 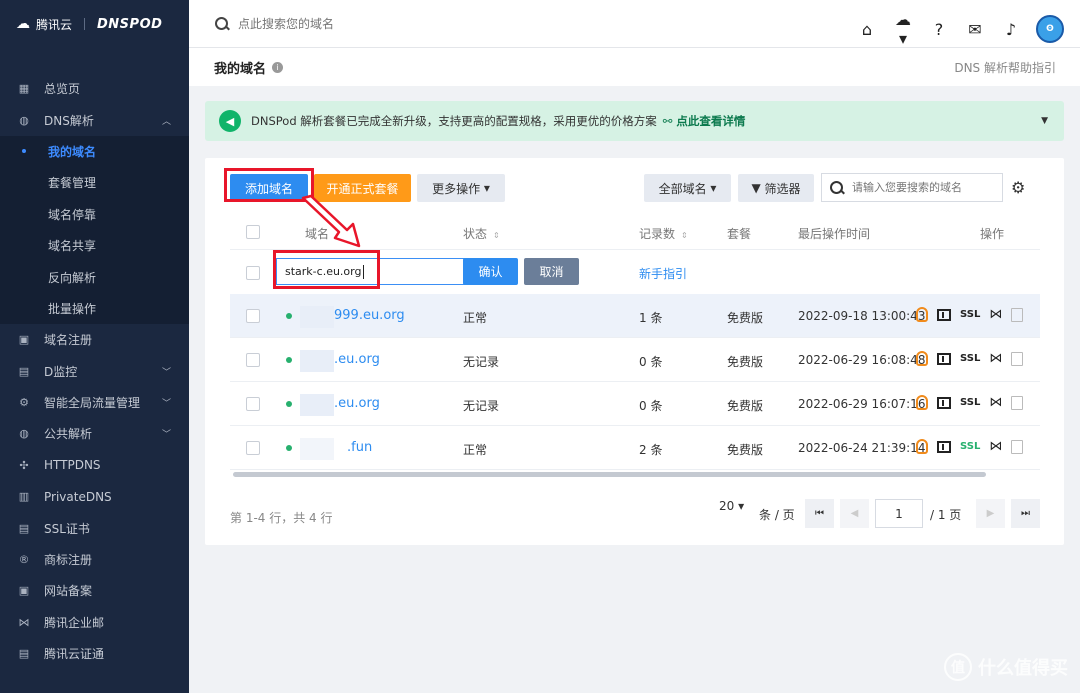 I want to click on traffic-icon: ⚙, so click(x=24, y=403).